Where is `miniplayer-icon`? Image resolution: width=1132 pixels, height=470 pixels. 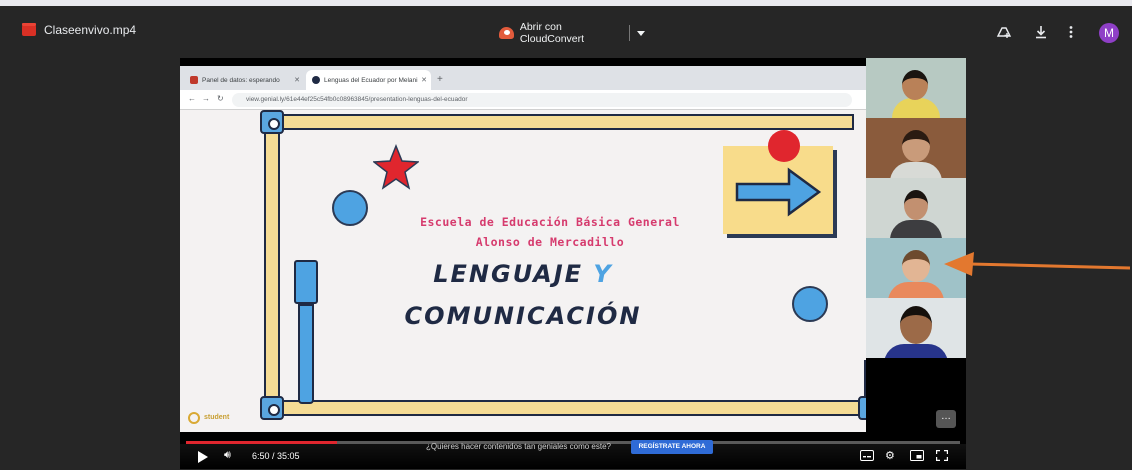 miniplayer-icon is located at coordinates (917, 457).